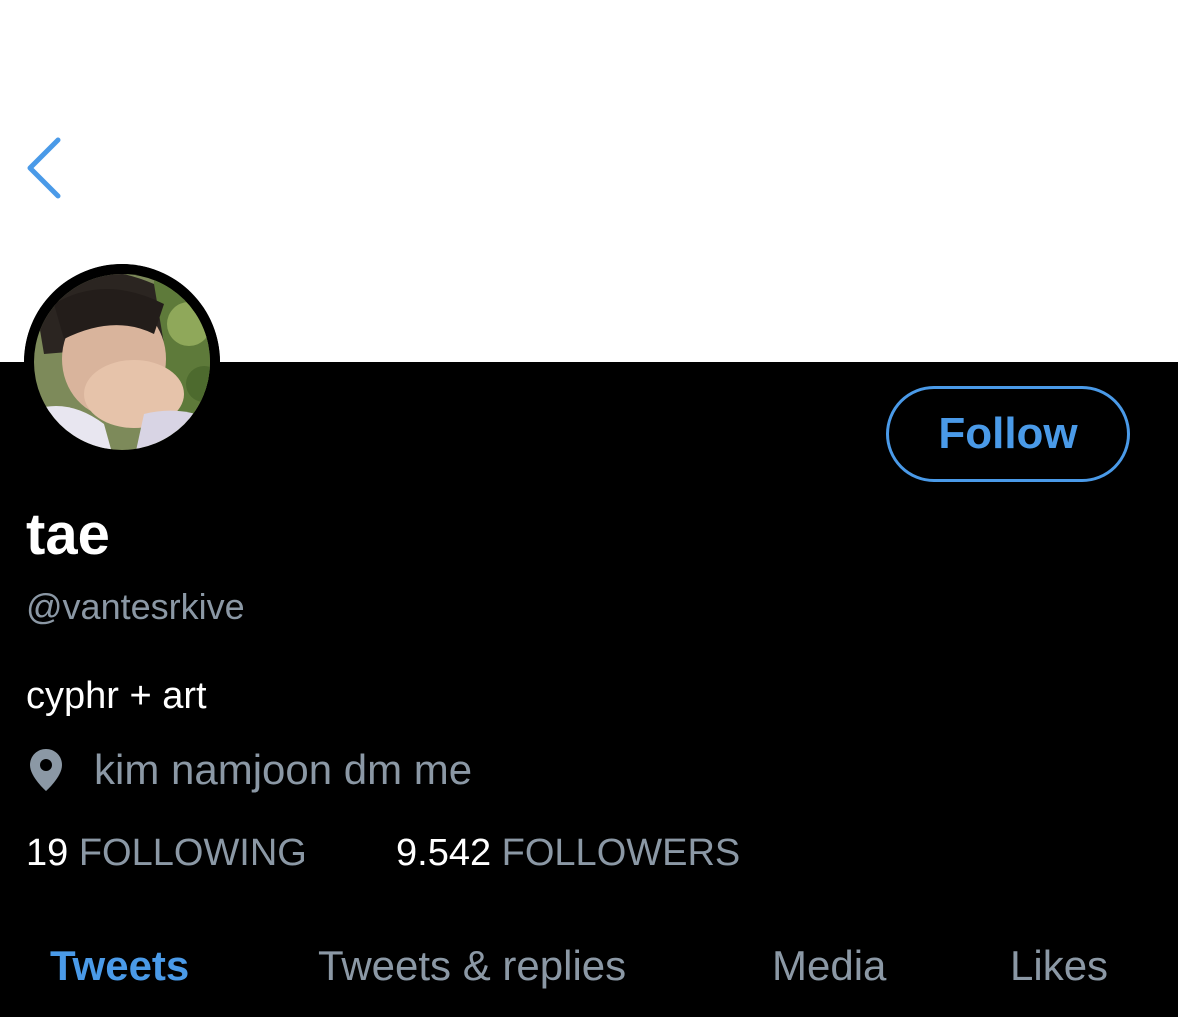 This screenshot has height=1017, width=1178. I want to click on bio: cyphr + art, so click(116, 696).